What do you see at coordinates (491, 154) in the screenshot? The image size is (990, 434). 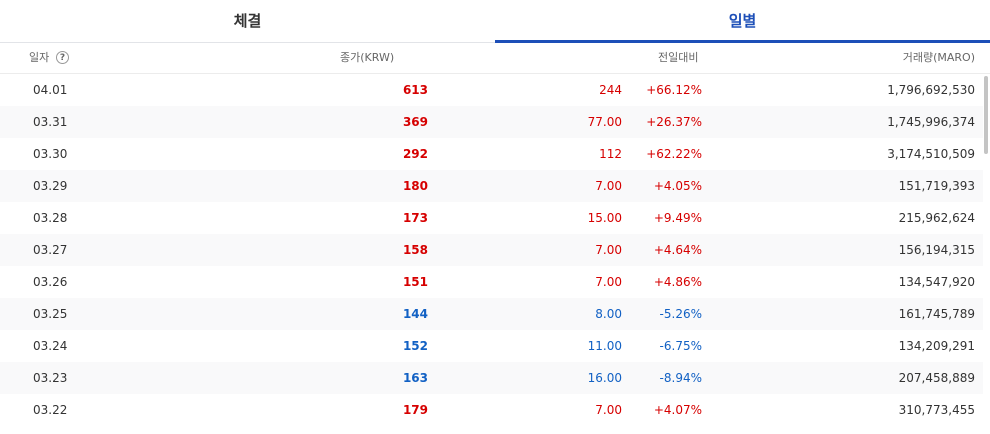 I see `table-row: 03.30 292 112 +62.22% 3,174,510,509` at bounding box center [491, 154].